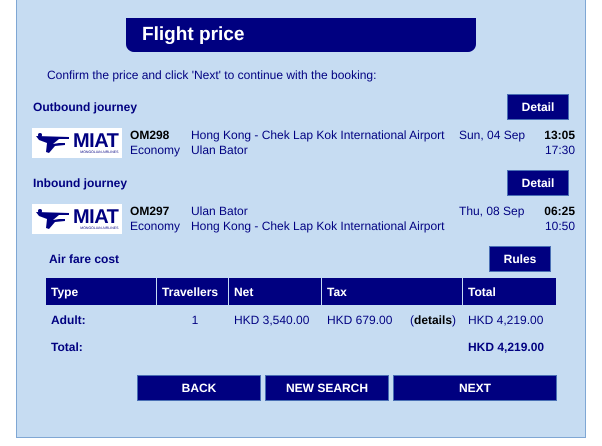 The width and height of the screenshot is (602, 446). Describe the element at coordinates (359, 320) in the screenshot. I see `tax-amount: HKD 679.00` at that location.